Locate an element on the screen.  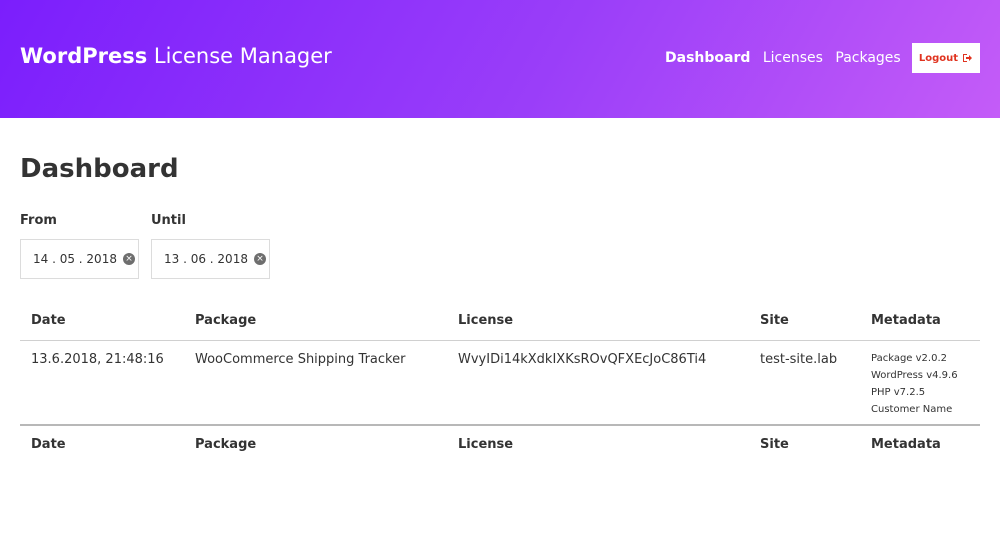
row-date: 13.6.2018, 21:48:16 is located at coordinates (97, 359).